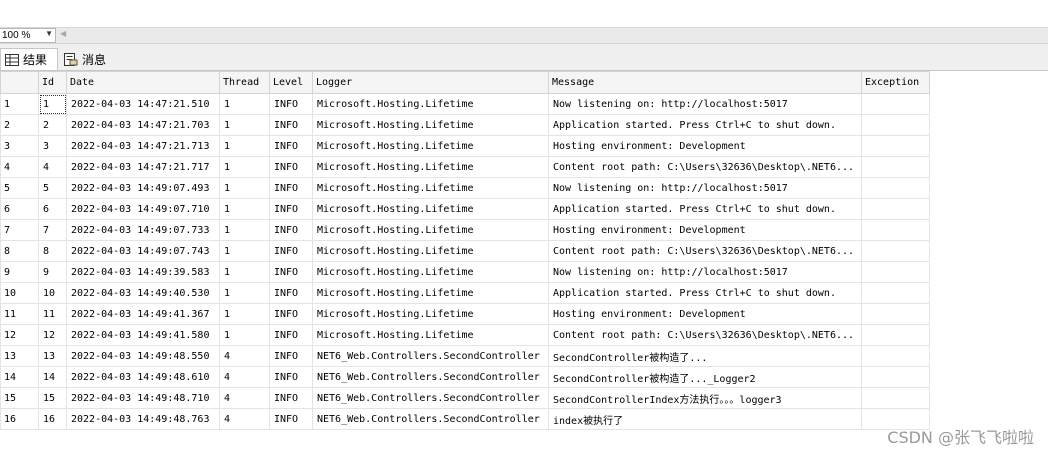 The height and width of the screenshot is (455, 1048). What do you see at coordinates (19, 293) in the screenshot?
I see `cell-row-number: 10` at bounding box center [19, 293].